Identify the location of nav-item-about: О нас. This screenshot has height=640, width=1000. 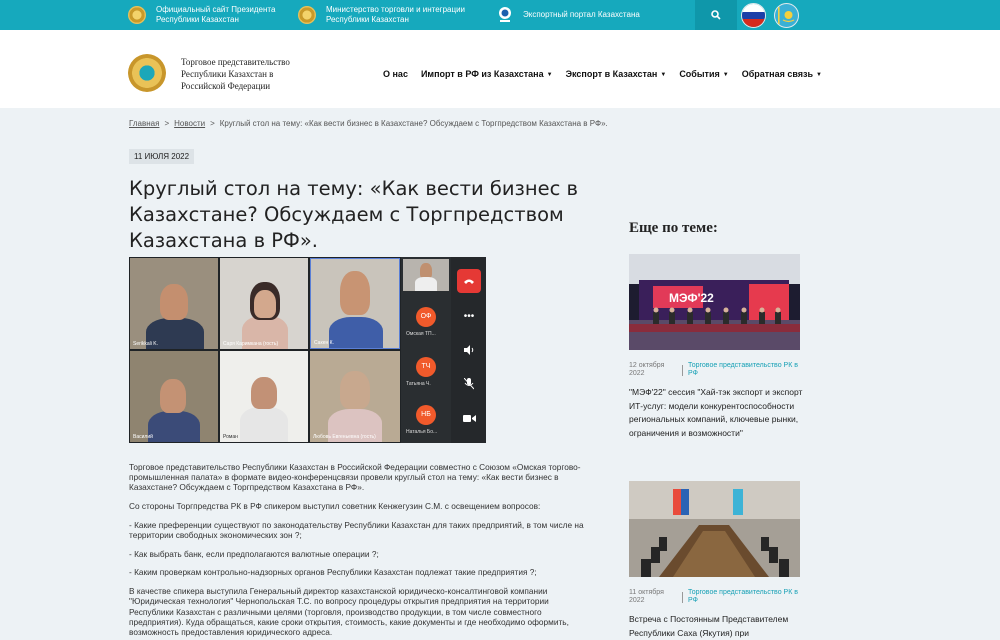
(395, 74).